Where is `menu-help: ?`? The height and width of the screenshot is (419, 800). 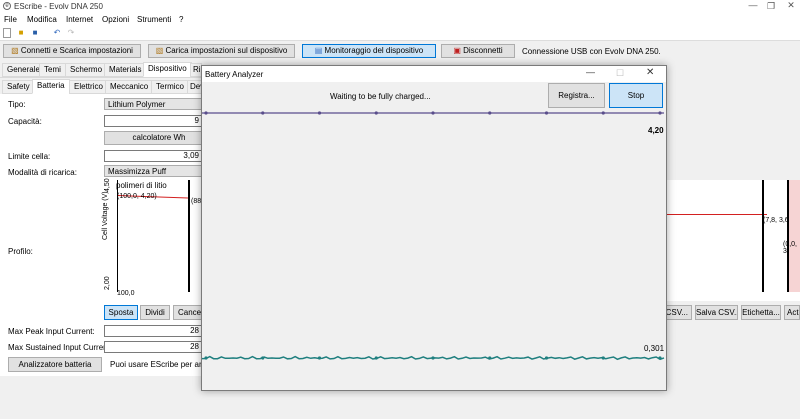
menu-help: ? is located at coordinates (181, 19).